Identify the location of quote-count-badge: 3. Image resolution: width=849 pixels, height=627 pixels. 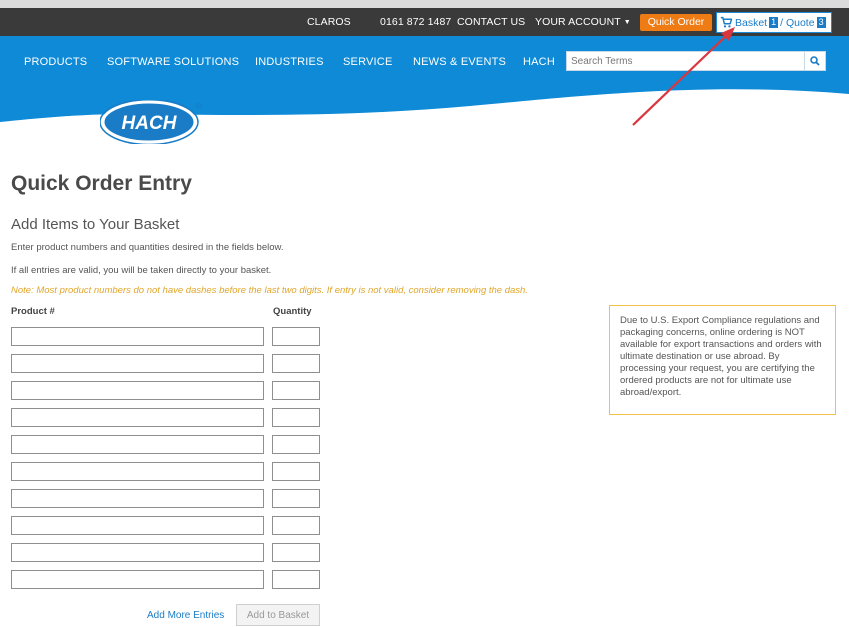
(821, 22).